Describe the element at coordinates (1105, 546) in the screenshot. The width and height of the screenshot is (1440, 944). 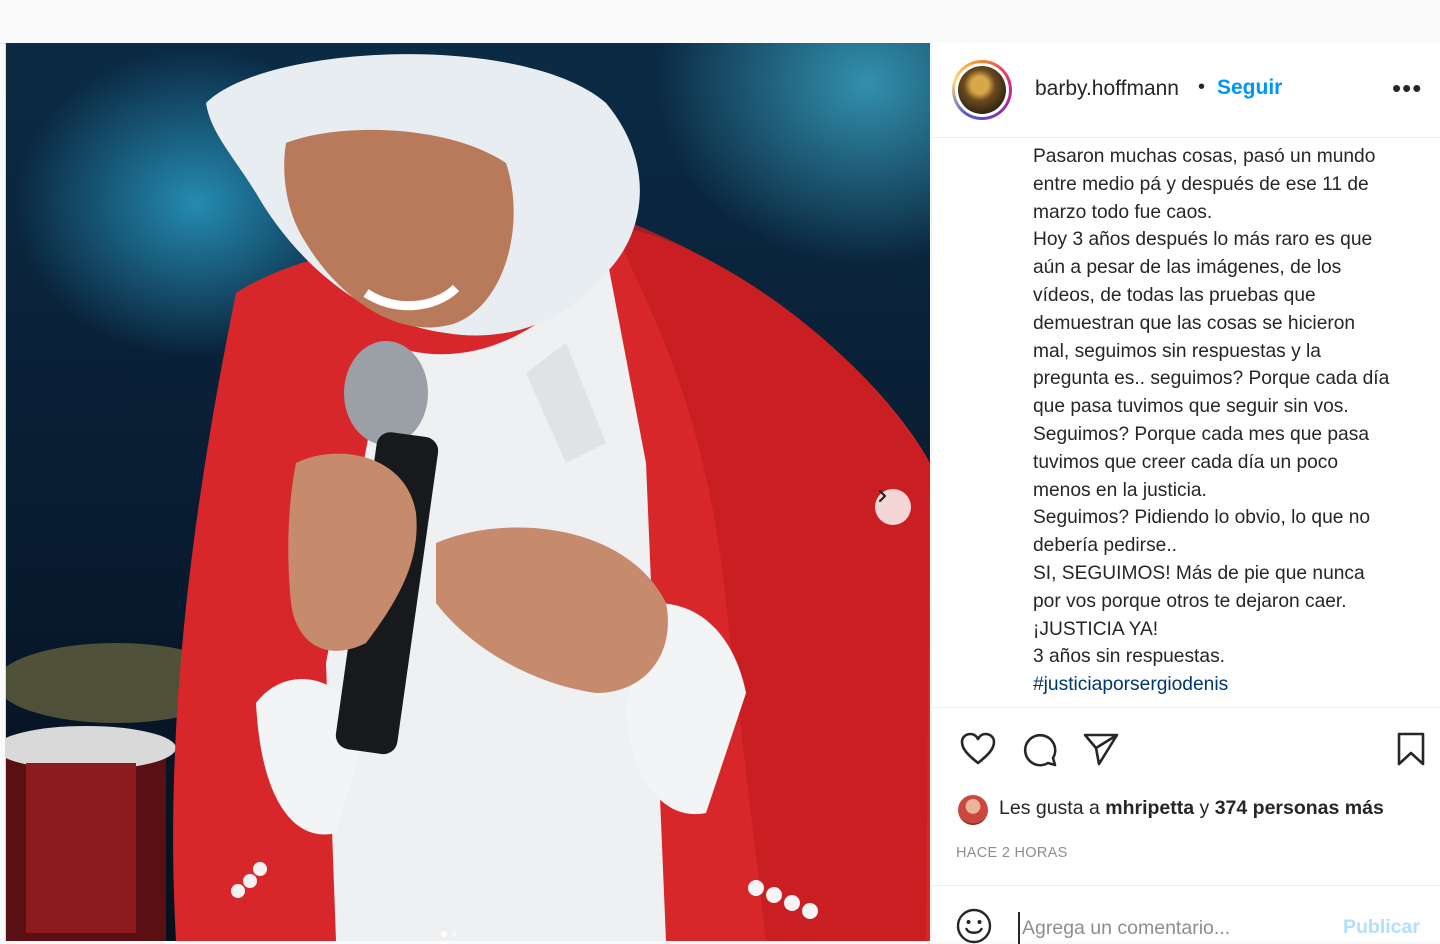
I see `caption-line: debería pedirse..` at that location.